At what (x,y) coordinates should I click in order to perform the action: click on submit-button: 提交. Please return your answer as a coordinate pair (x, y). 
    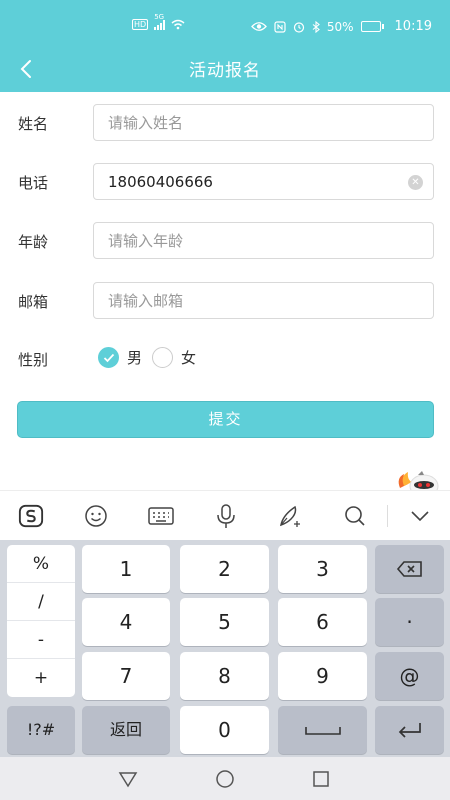
    Looking at the image, I should click on (225, 419).